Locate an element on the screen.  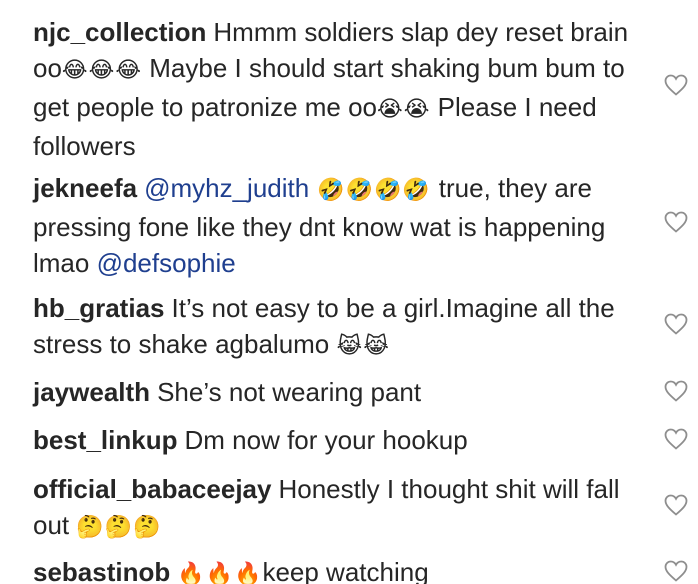
comment-text: Dm now for your hookup is located at coordinates (326, 440).